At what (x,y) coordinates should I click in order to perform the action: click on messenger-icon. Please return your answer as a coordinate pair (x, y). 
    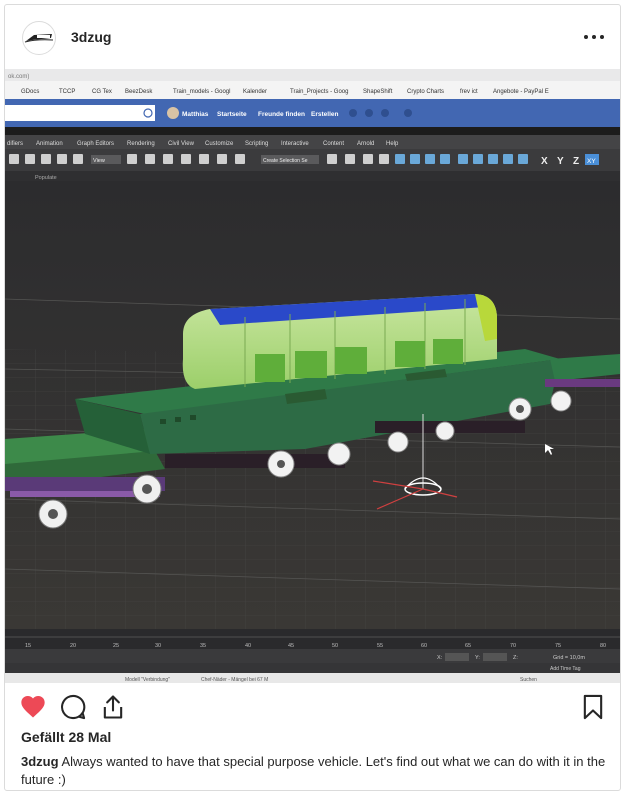
    Looking at the image, I should click on (369, 113).